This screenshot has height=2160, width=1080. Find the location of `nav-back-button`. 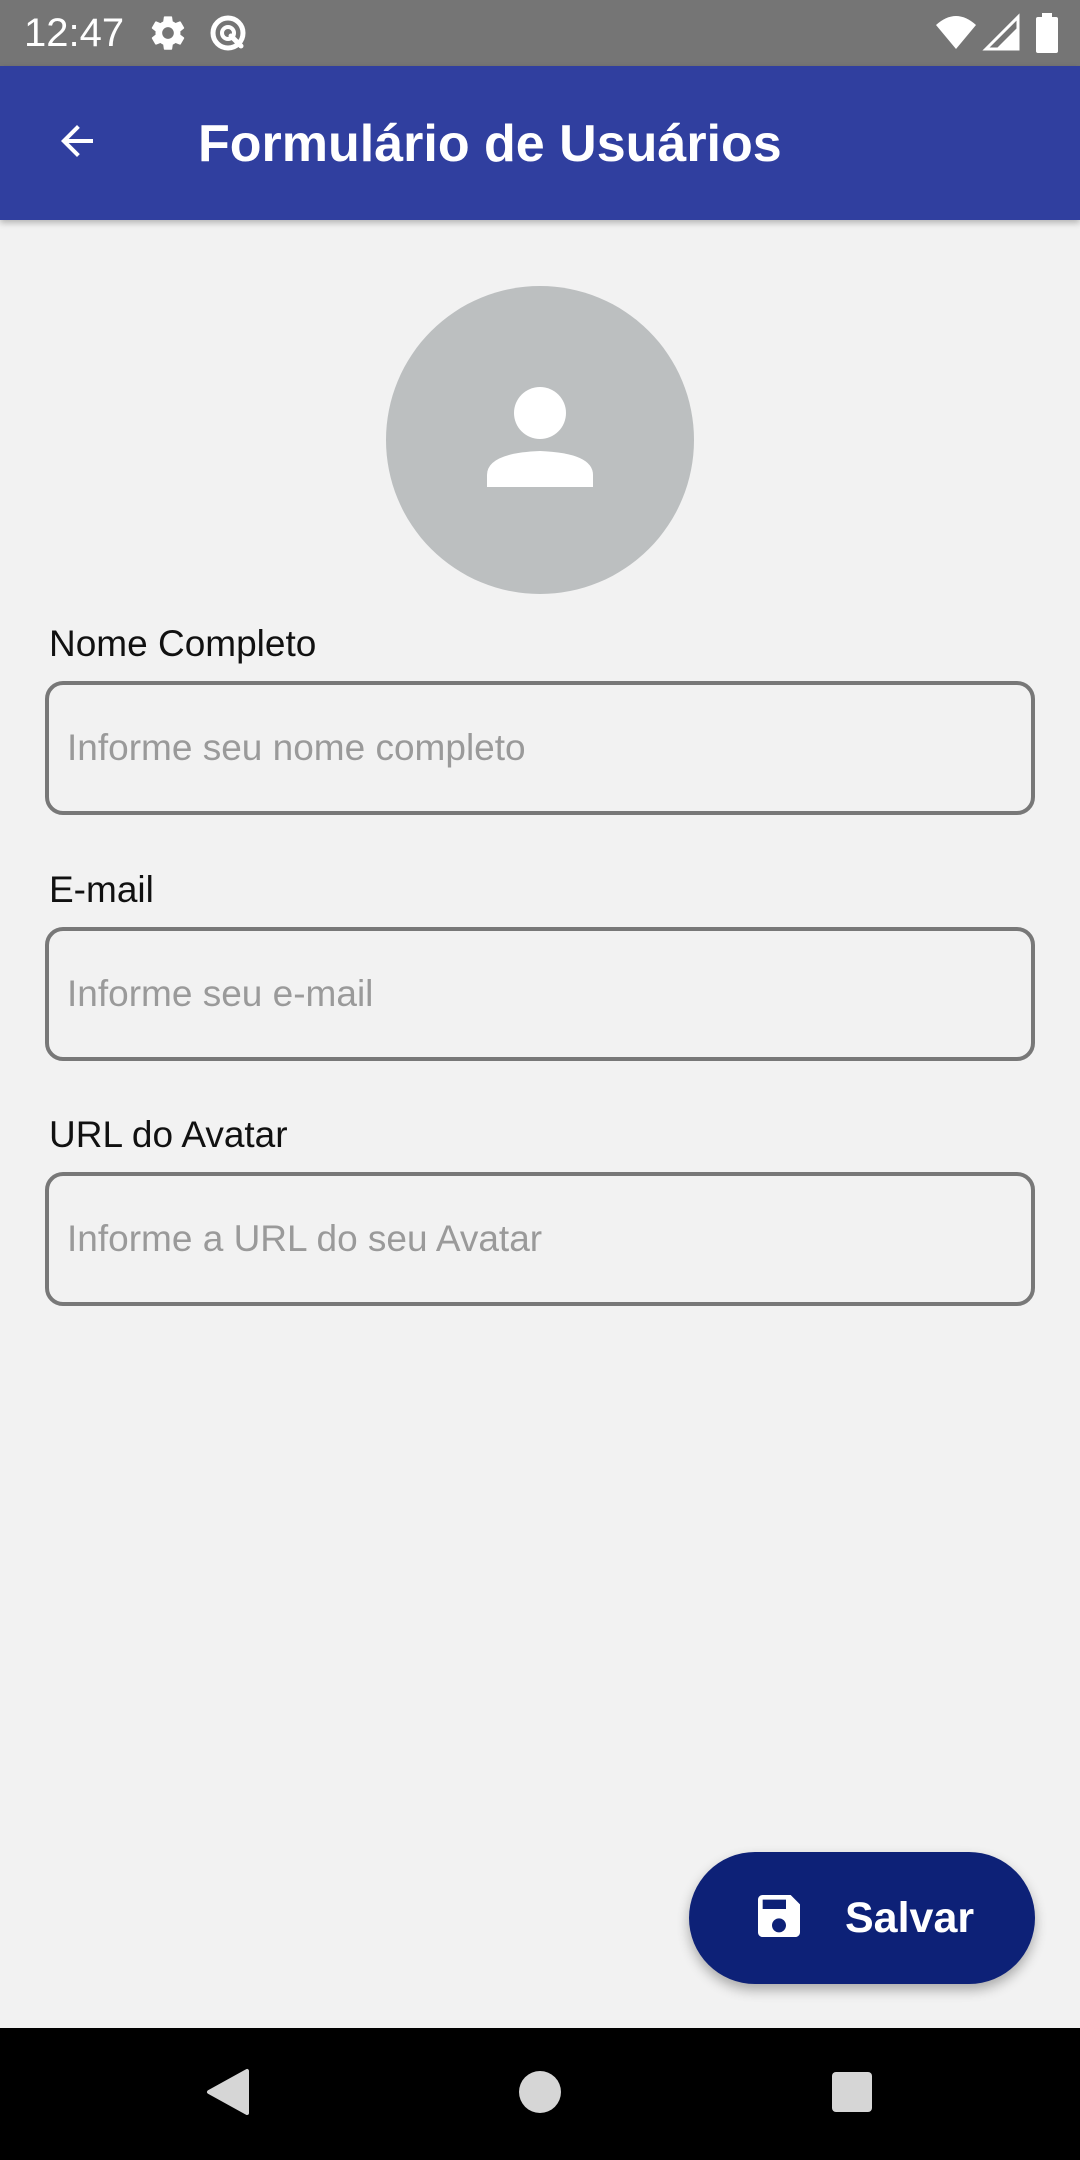

nav-back-button is located at coordinates (228, 2094).